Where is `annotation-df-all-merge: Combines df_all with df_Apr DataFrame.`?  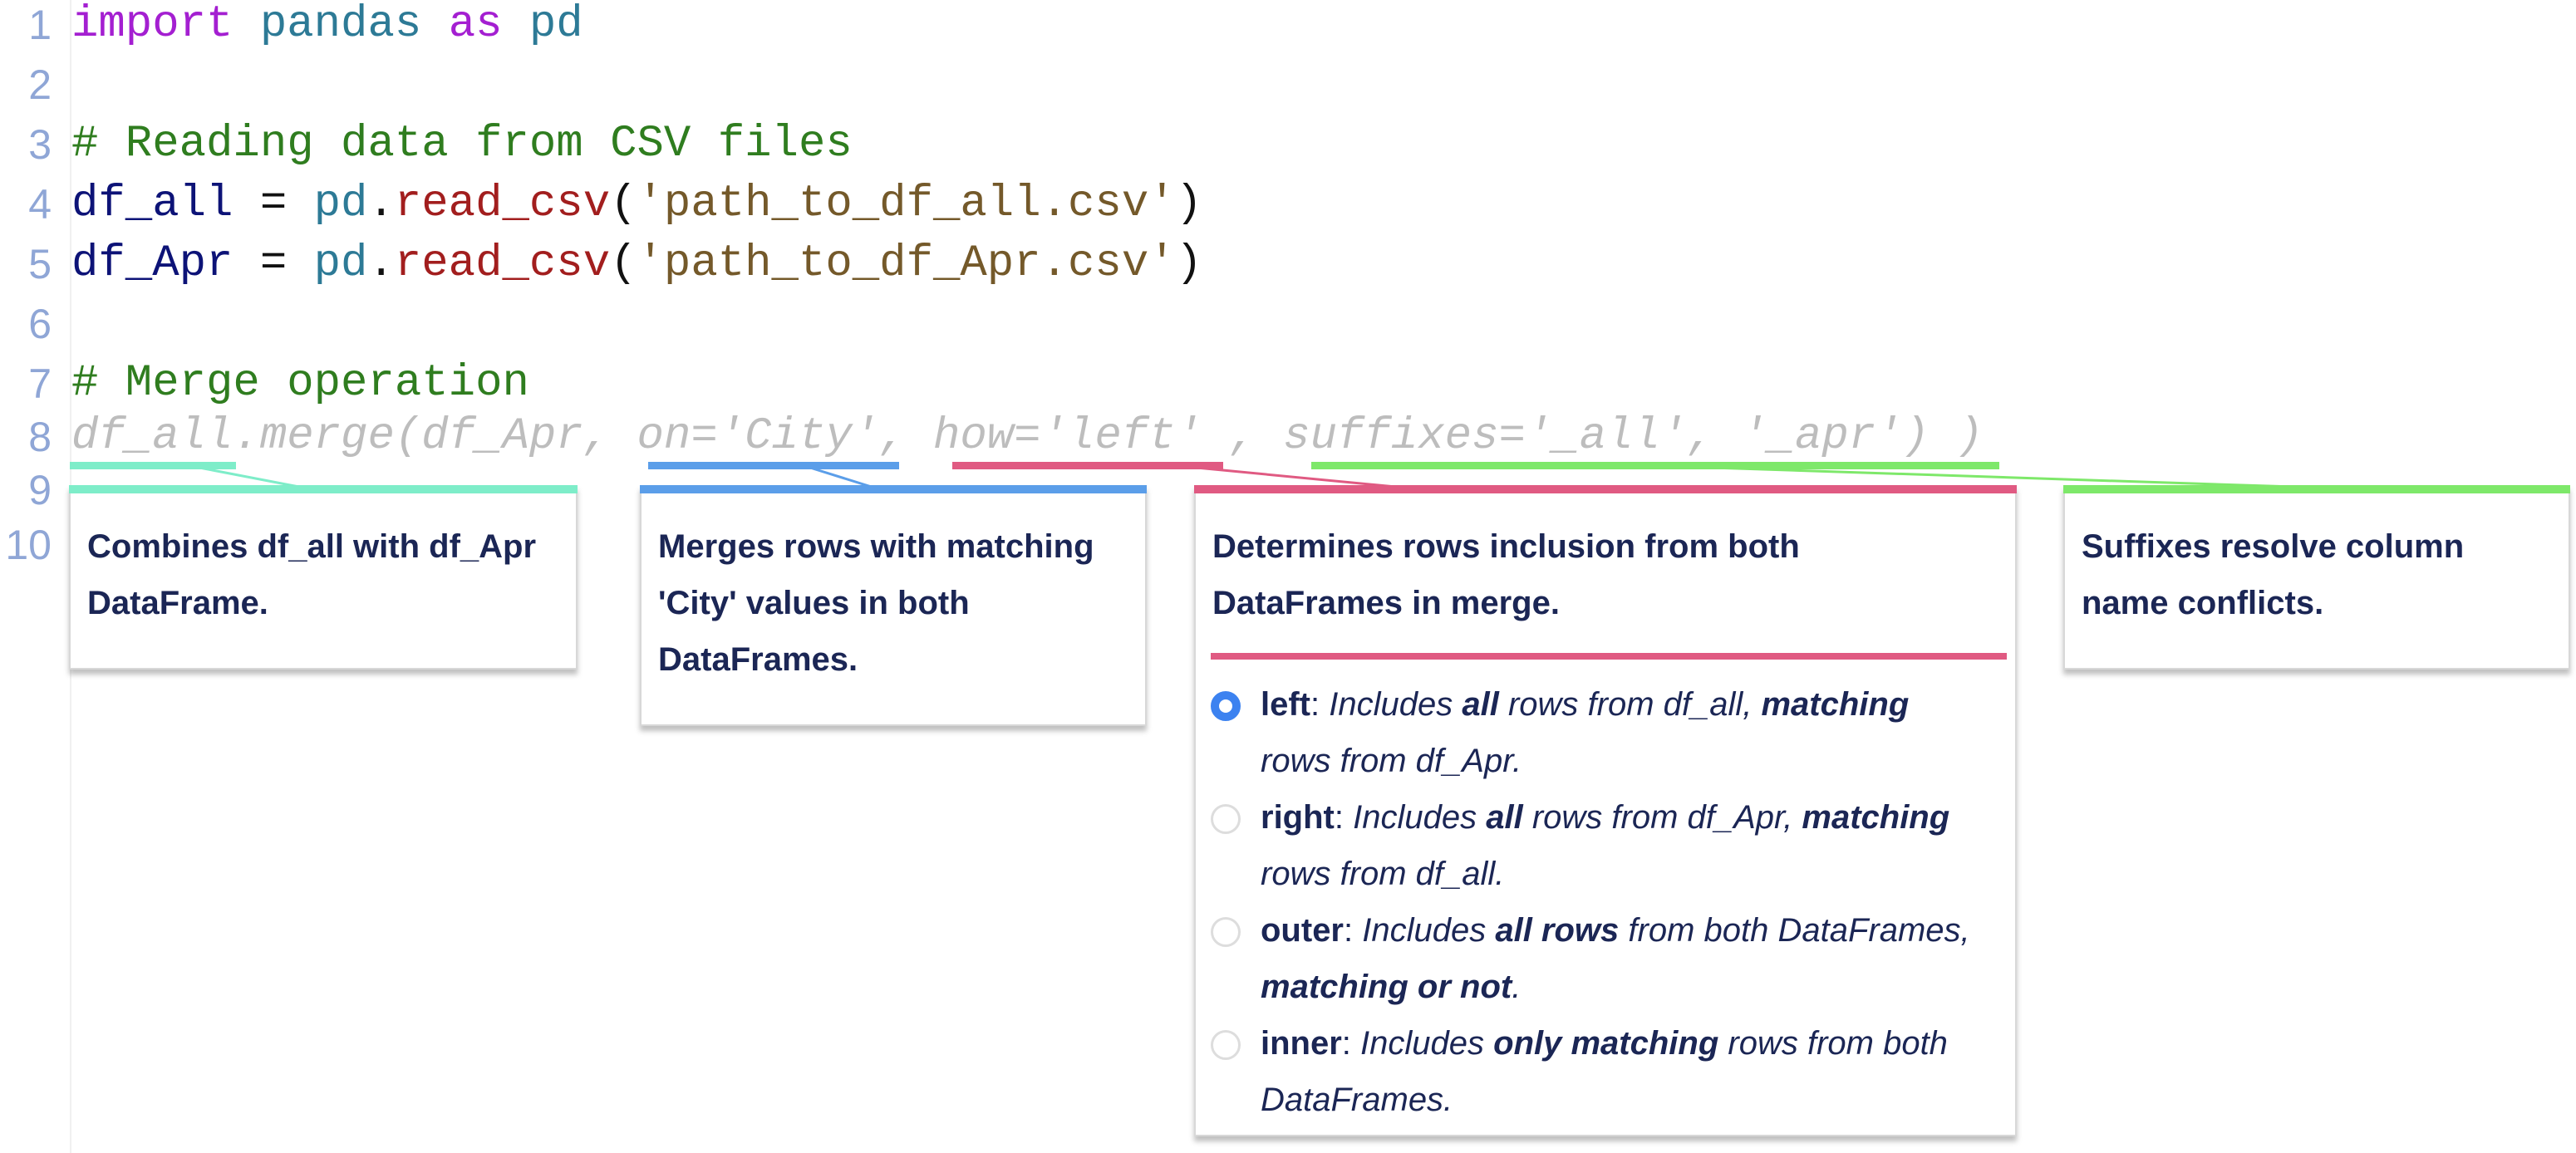 annotation-df-all-merge: Combines df_all with df_Apr DataFrame. is located at coordinates (323, 577).